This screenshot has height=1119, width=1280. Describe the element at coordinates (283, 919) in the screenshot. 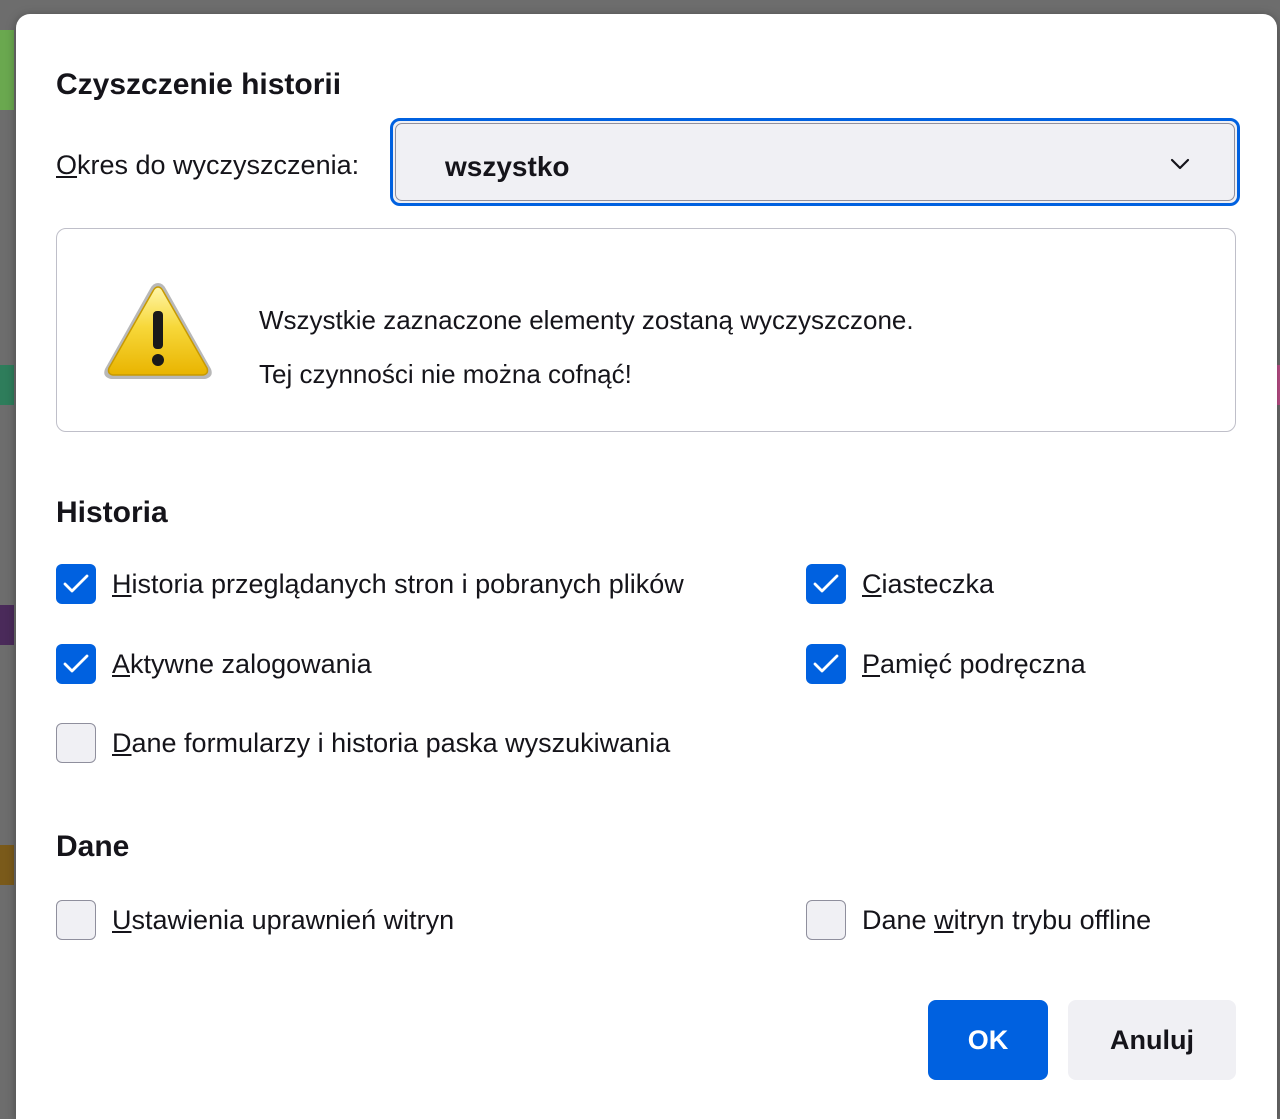

I see `checkbox-label: Ustawienia uprawnień witryn` at that location.